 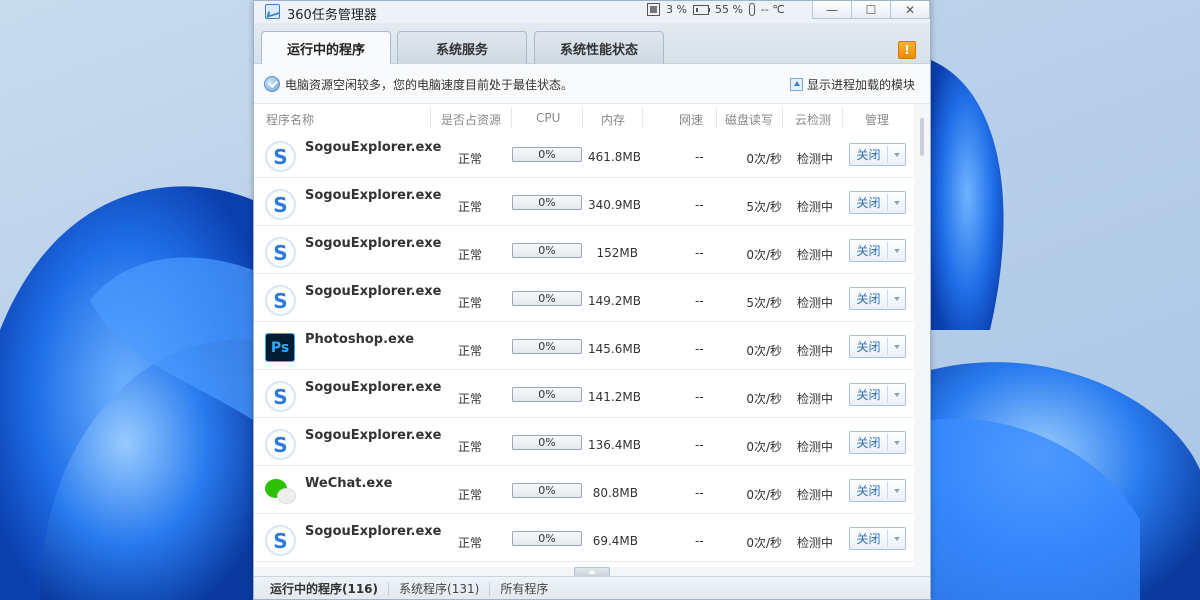 What do you see at coordinates (813, 119) in the screenshot?
I see `column-header-cloud: 云检测` at bounding box center [813, 119].